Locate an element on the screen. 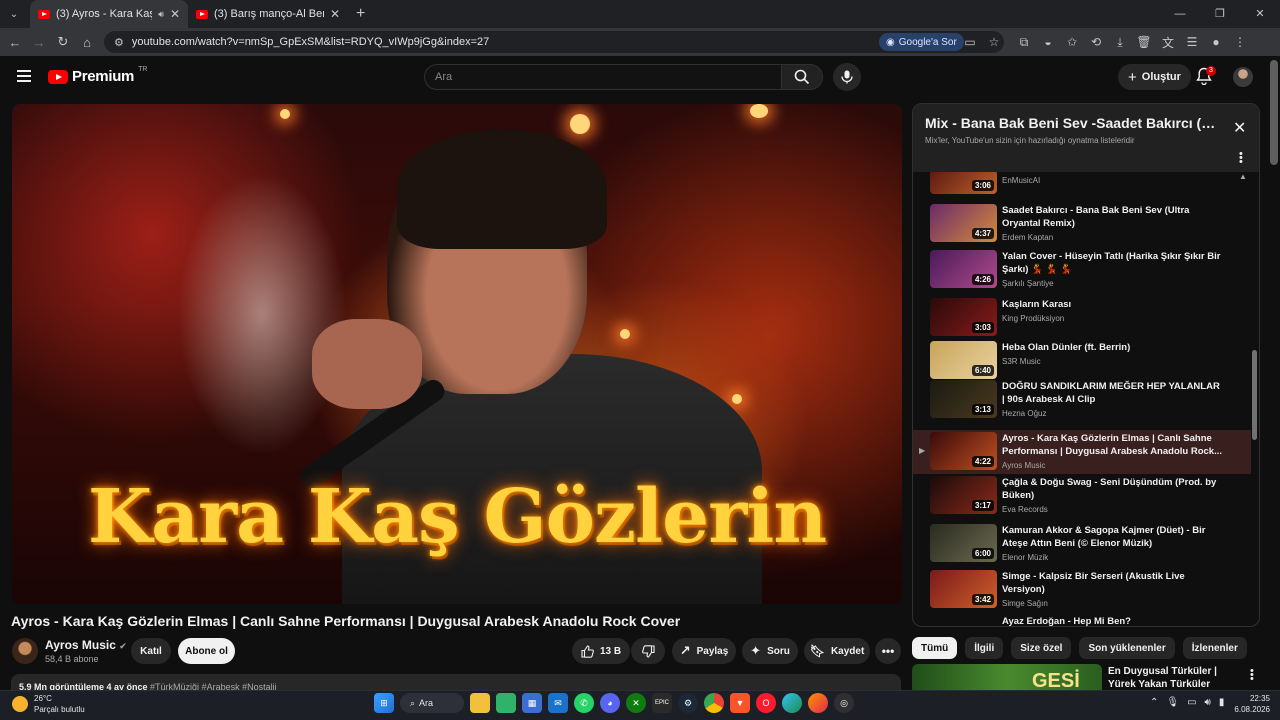  clock: 22:35 6.08.2026 is located at coordinates (1248, 704).